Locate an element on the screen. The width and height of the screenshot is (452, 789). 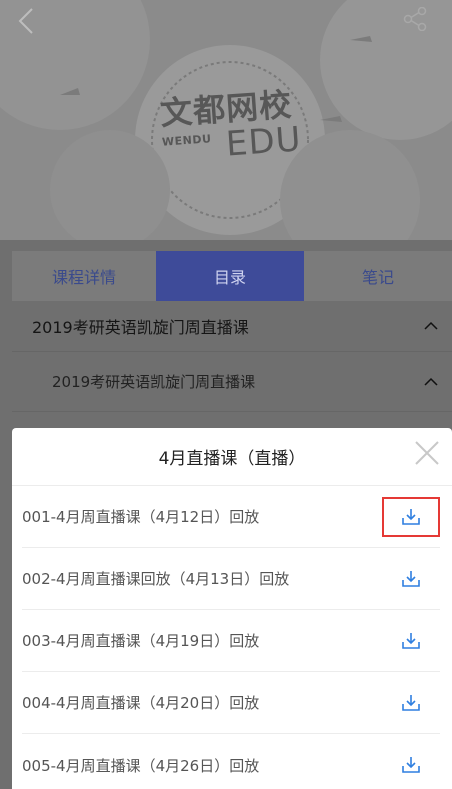
popup-header: 4月直播课（直播） is located at coordinates (232, 457).